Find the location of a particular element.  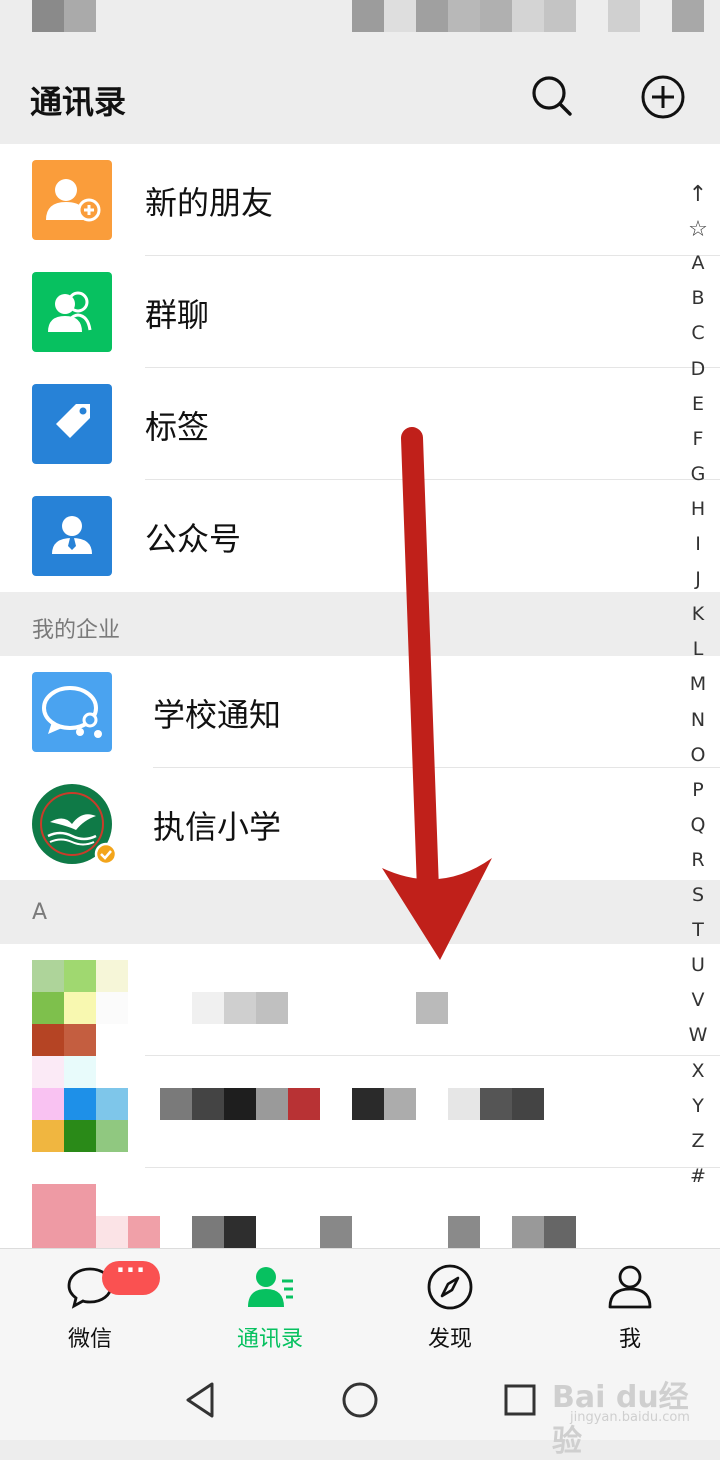

home-button is located at coordinates (360, 1400).